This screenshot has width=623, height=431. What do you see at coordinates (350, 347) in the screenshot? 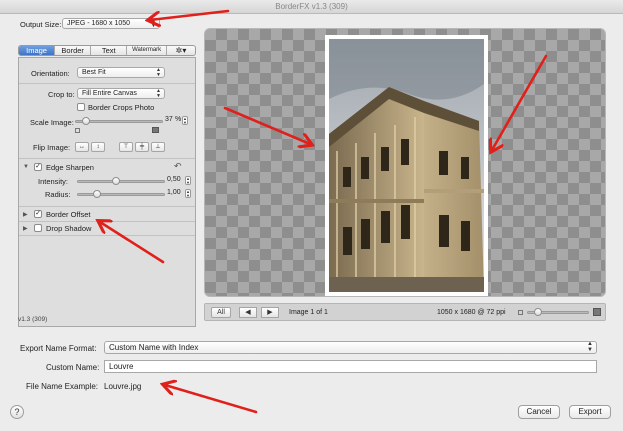
I see `export-name-format-select: Custom Name with Index ▲ ▼` at bounding box center [350, 347].